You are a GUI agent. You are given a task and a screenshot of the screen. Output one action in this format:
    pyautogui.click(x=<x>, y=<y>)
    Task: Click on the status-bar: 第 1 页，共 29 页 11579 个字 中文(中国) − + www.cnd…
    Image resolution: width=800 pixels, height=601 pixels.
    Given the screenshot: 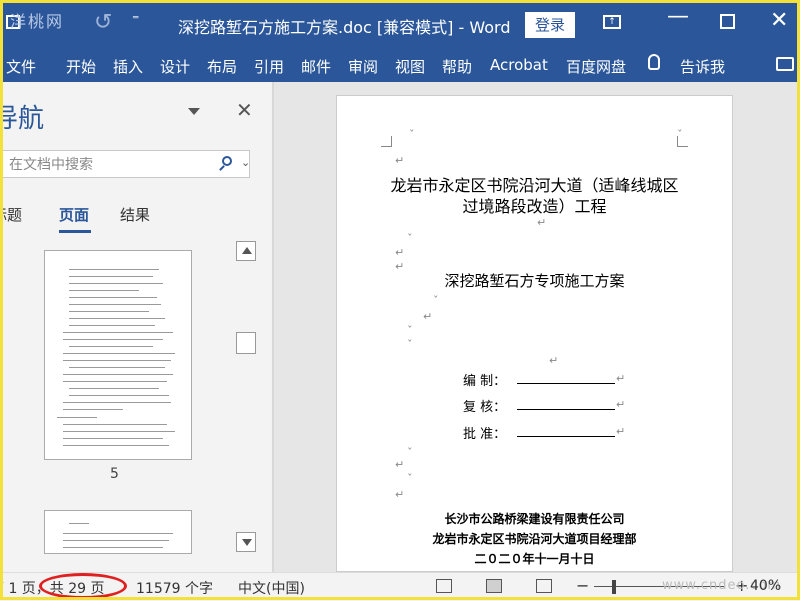 What is the action you would take?
    pyautogui.click(x=400, y=586)
    